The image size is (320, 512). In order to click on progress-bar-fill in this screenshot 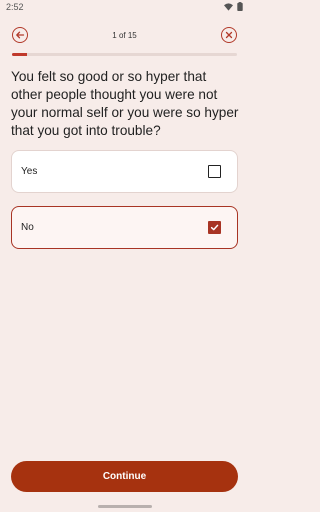, I will do `click(20, 54)`.